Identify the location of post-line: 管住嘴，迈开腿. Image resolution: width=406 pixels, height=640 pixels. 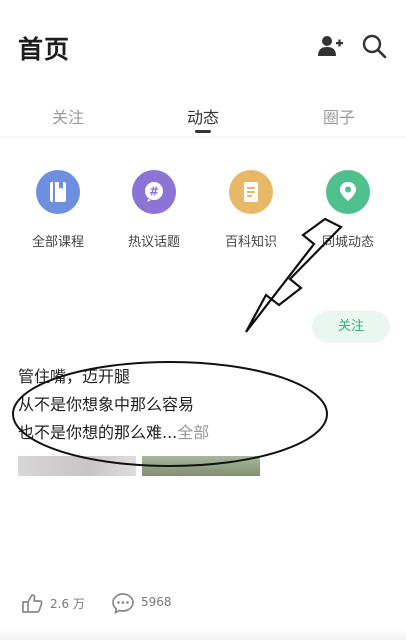
(74, 376).